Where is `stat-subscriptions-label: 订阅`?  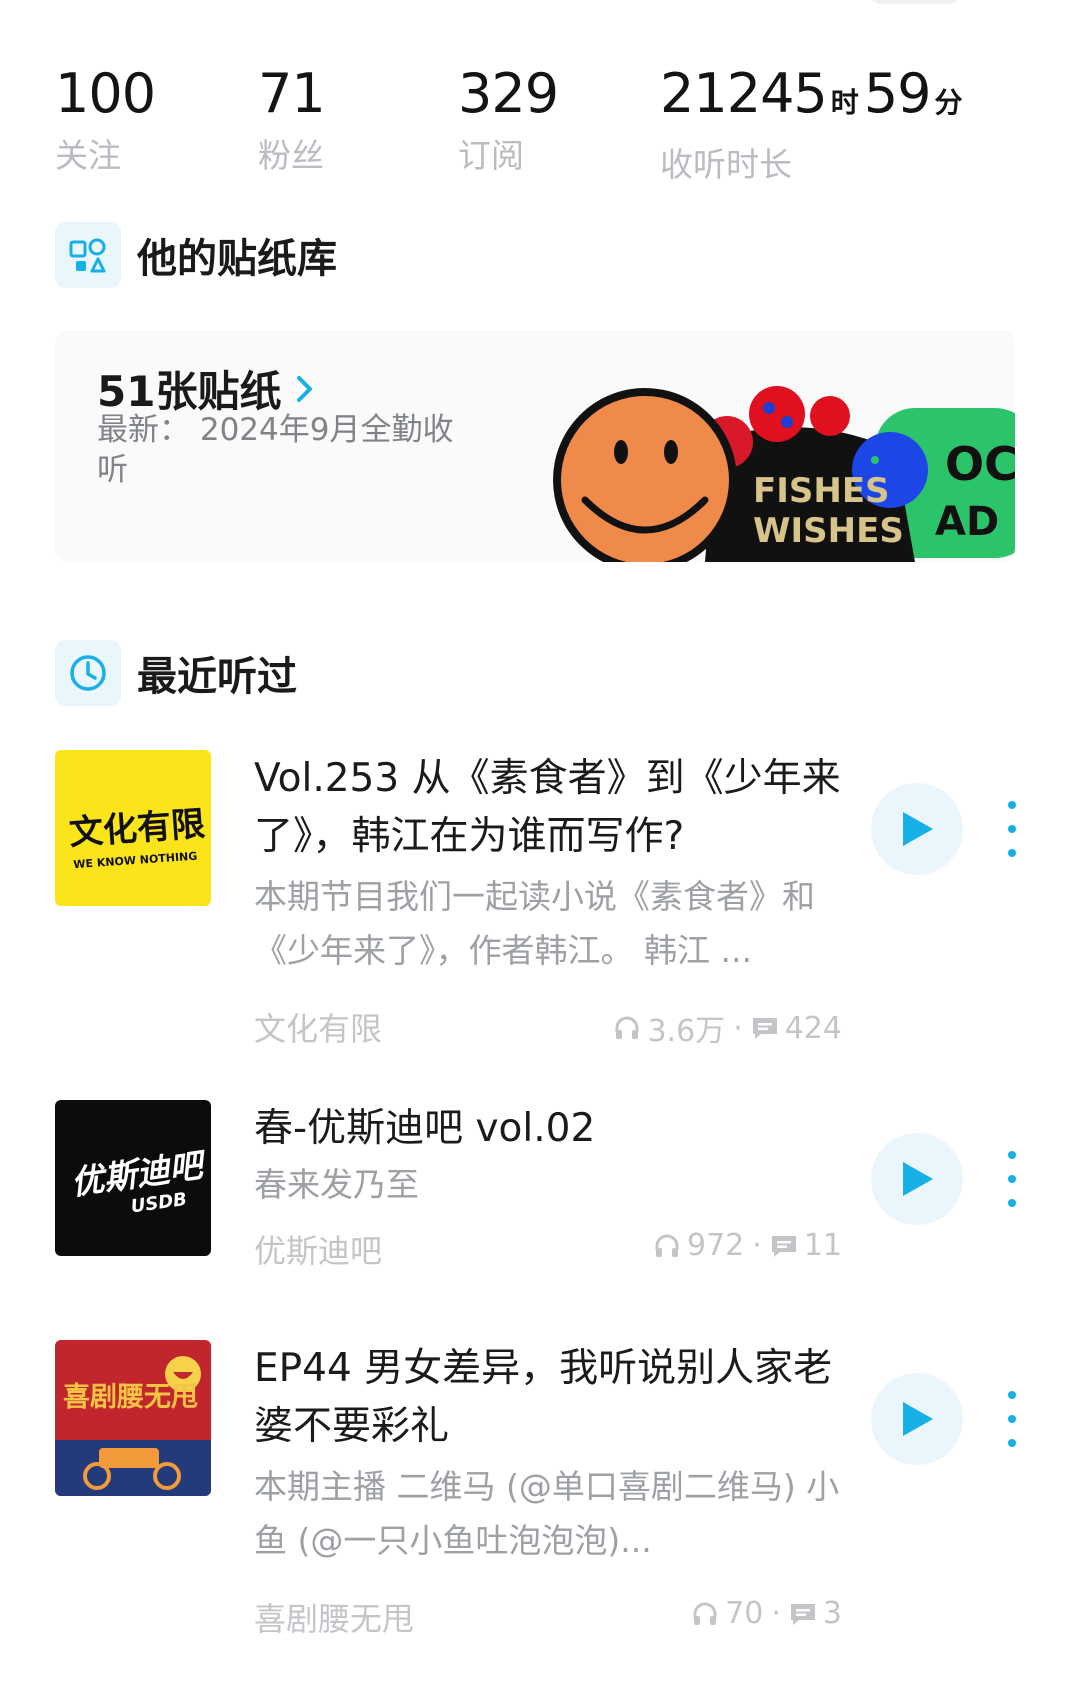 stat-subscriptions-label: 订阅 is located at coordinates (491, 155).